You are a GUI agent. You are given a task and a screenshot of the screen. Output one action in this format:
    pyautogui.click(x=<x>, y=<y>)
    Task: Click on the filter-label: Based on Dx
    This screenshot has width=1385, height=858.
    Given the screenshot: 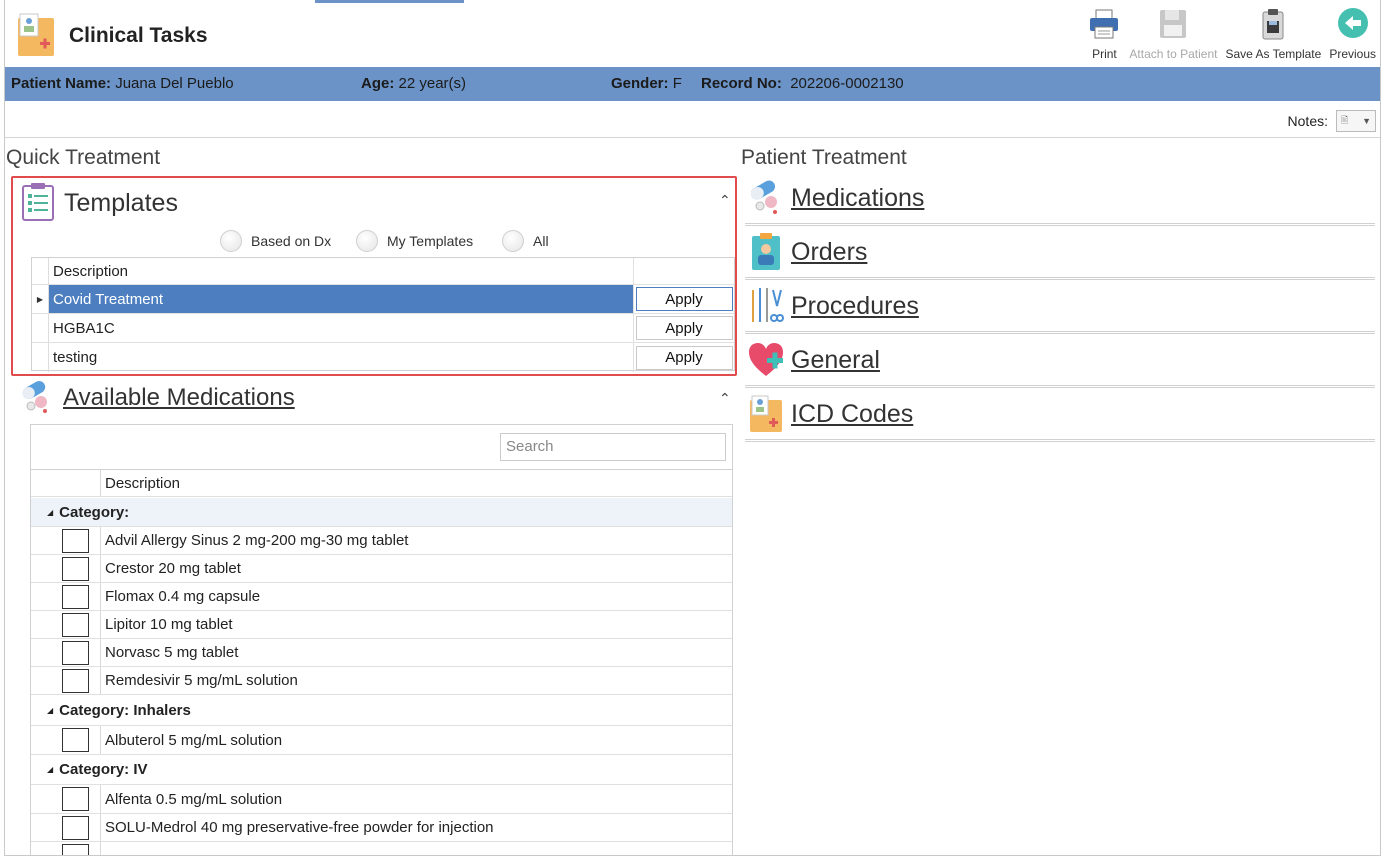 What is the action you would take?
    pyautogui.click(x=291, y=241)
    